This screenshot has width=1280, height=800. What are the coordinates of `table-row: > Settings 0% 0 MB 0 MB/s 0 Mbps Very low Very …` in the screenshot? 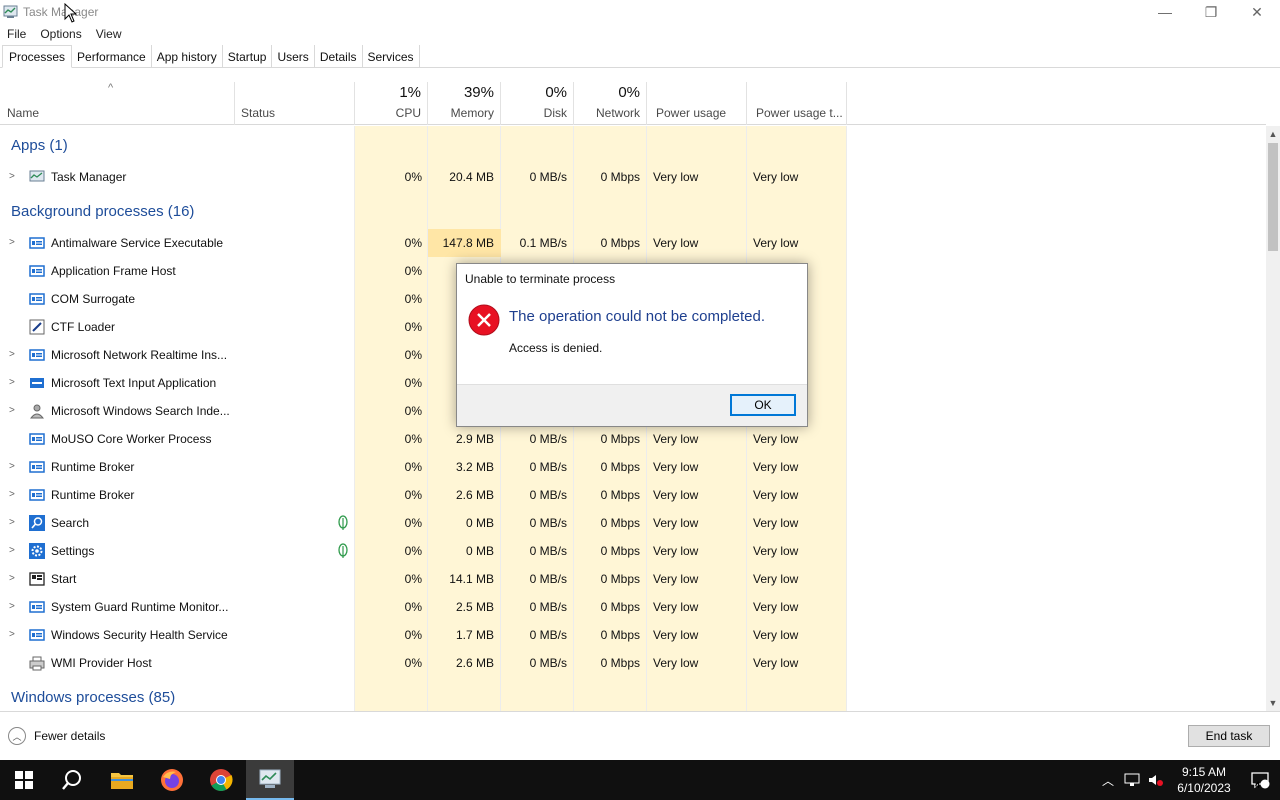 It's located at (633, 551).